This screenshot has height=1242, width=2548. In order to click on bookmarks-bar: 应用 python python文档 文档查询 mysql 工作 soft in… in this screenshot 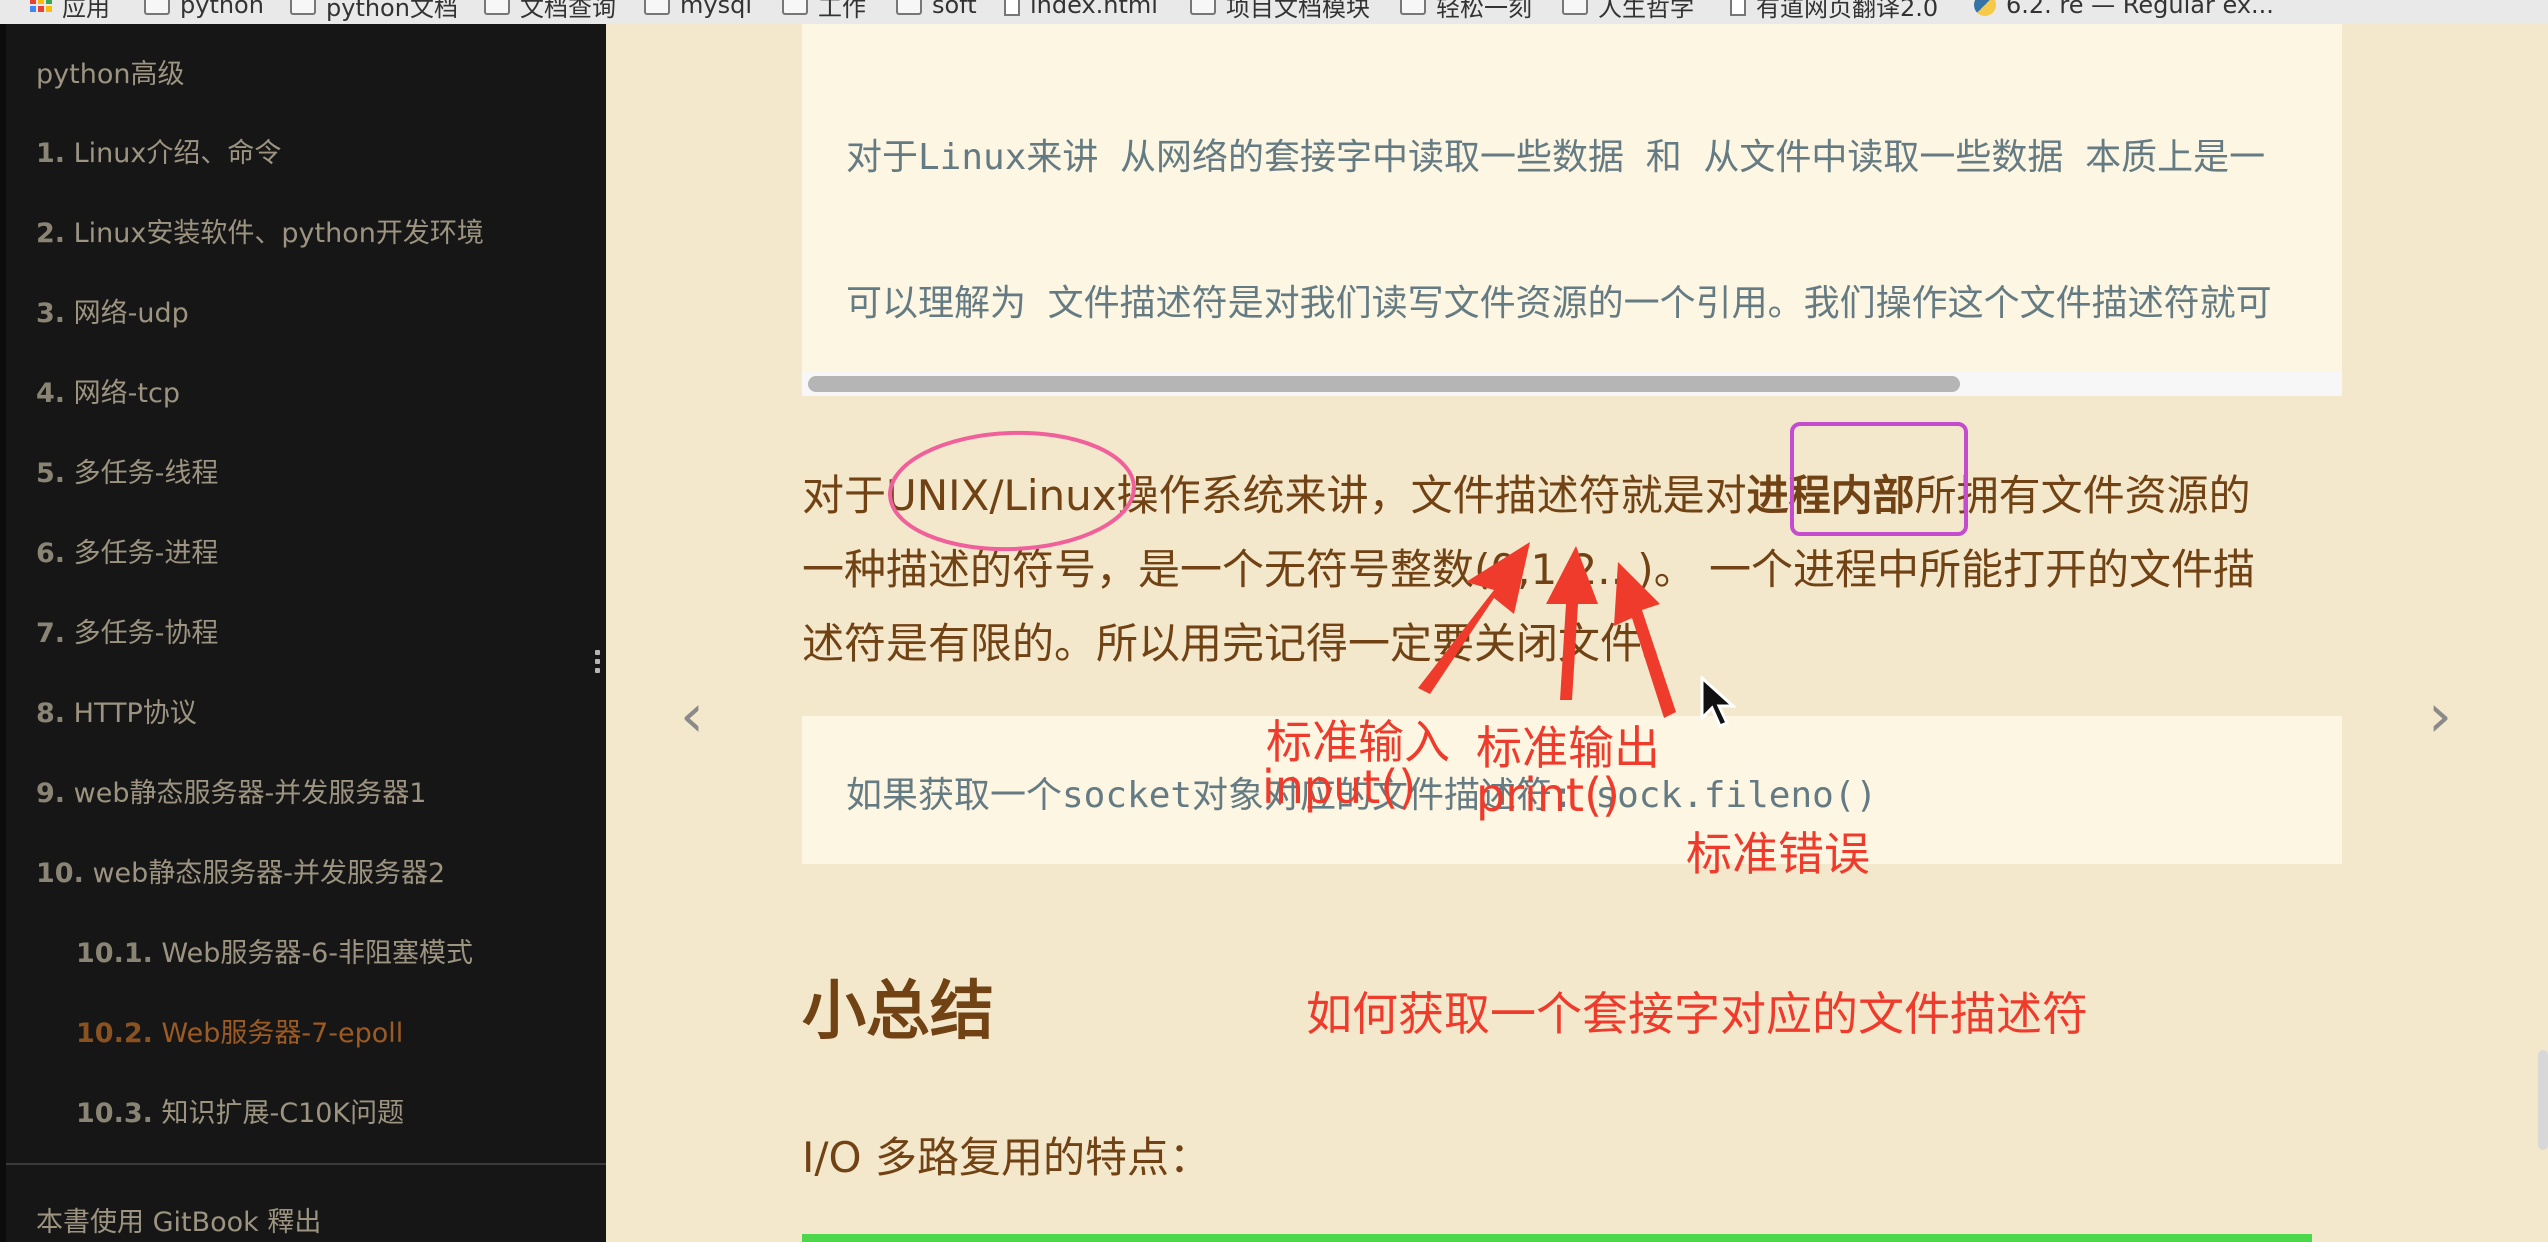, I will do `click(1274, 12)`.